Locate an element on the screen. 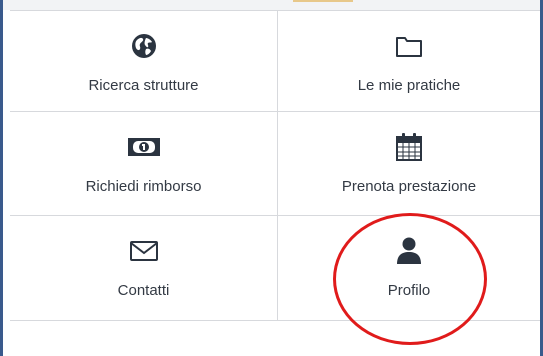  tile-label: Contatti is located at coordinates (143, 290).